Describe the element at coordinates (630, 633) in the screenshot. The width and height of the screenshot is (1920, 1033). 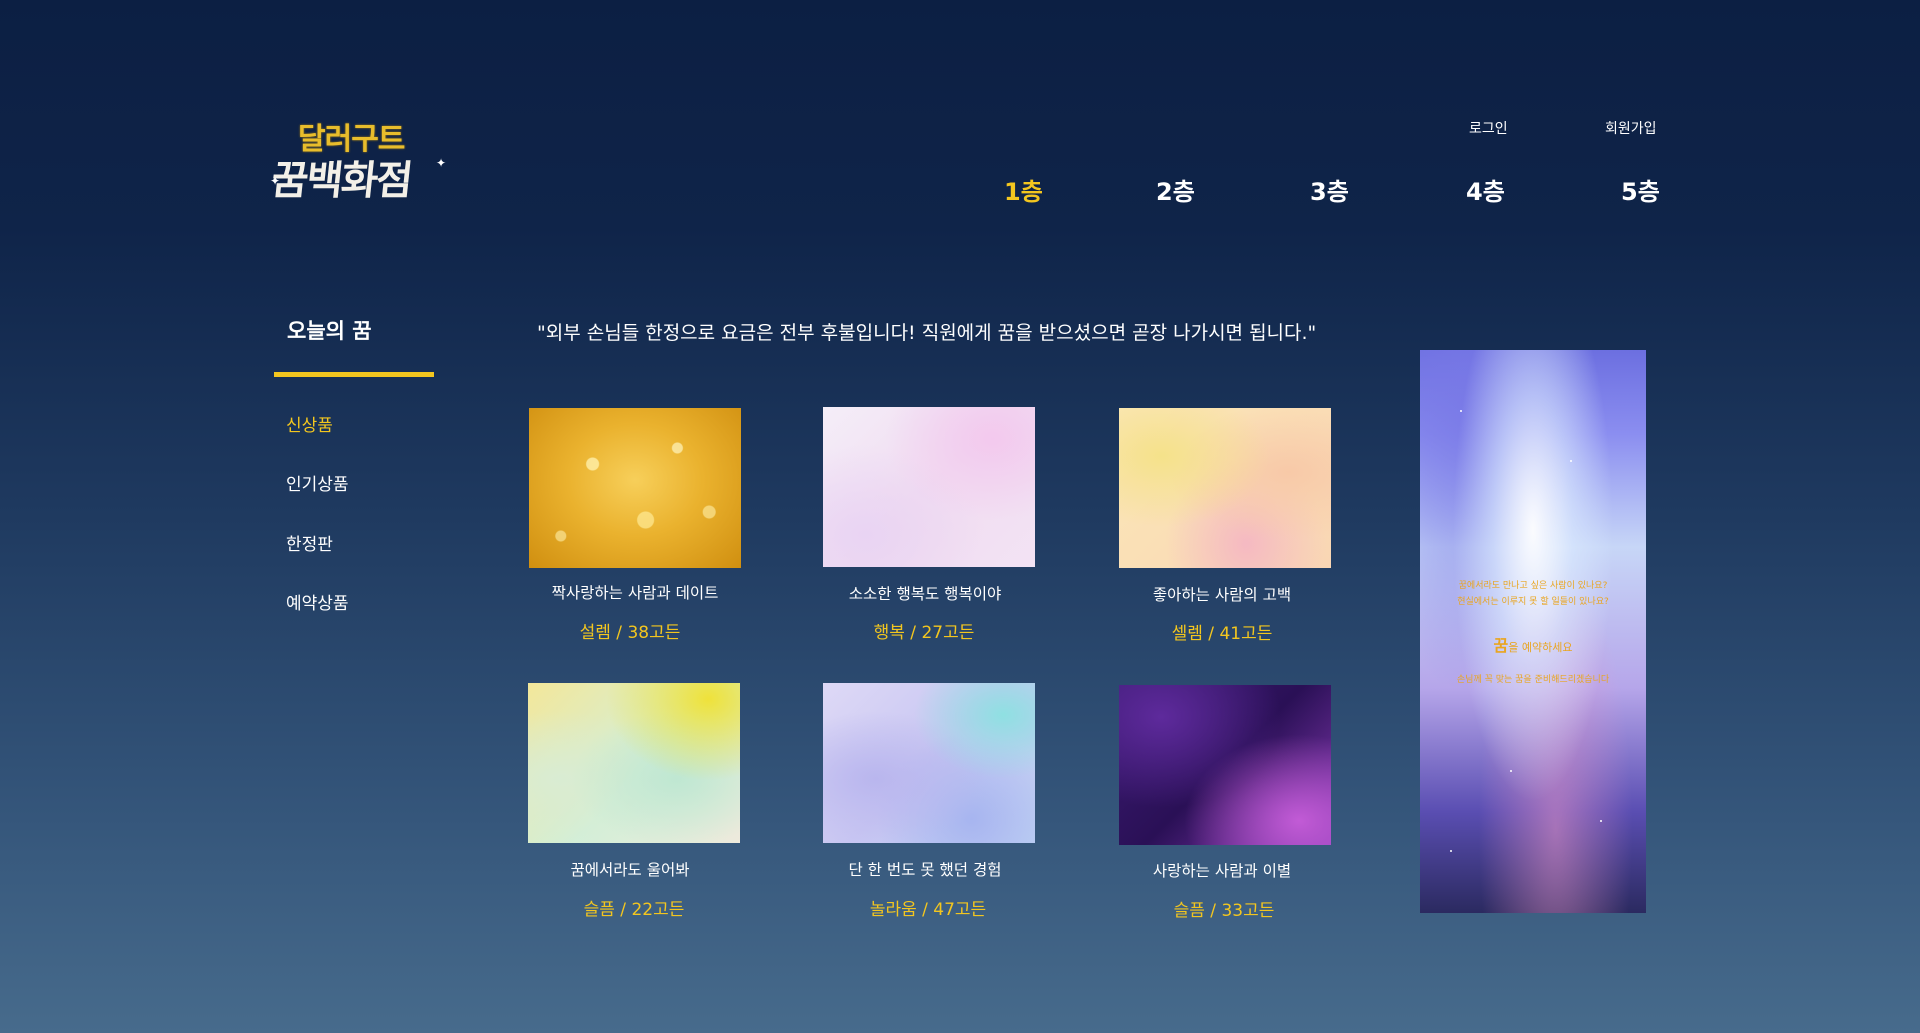
I see `product-price: 설렘 / 38고든` at that location.